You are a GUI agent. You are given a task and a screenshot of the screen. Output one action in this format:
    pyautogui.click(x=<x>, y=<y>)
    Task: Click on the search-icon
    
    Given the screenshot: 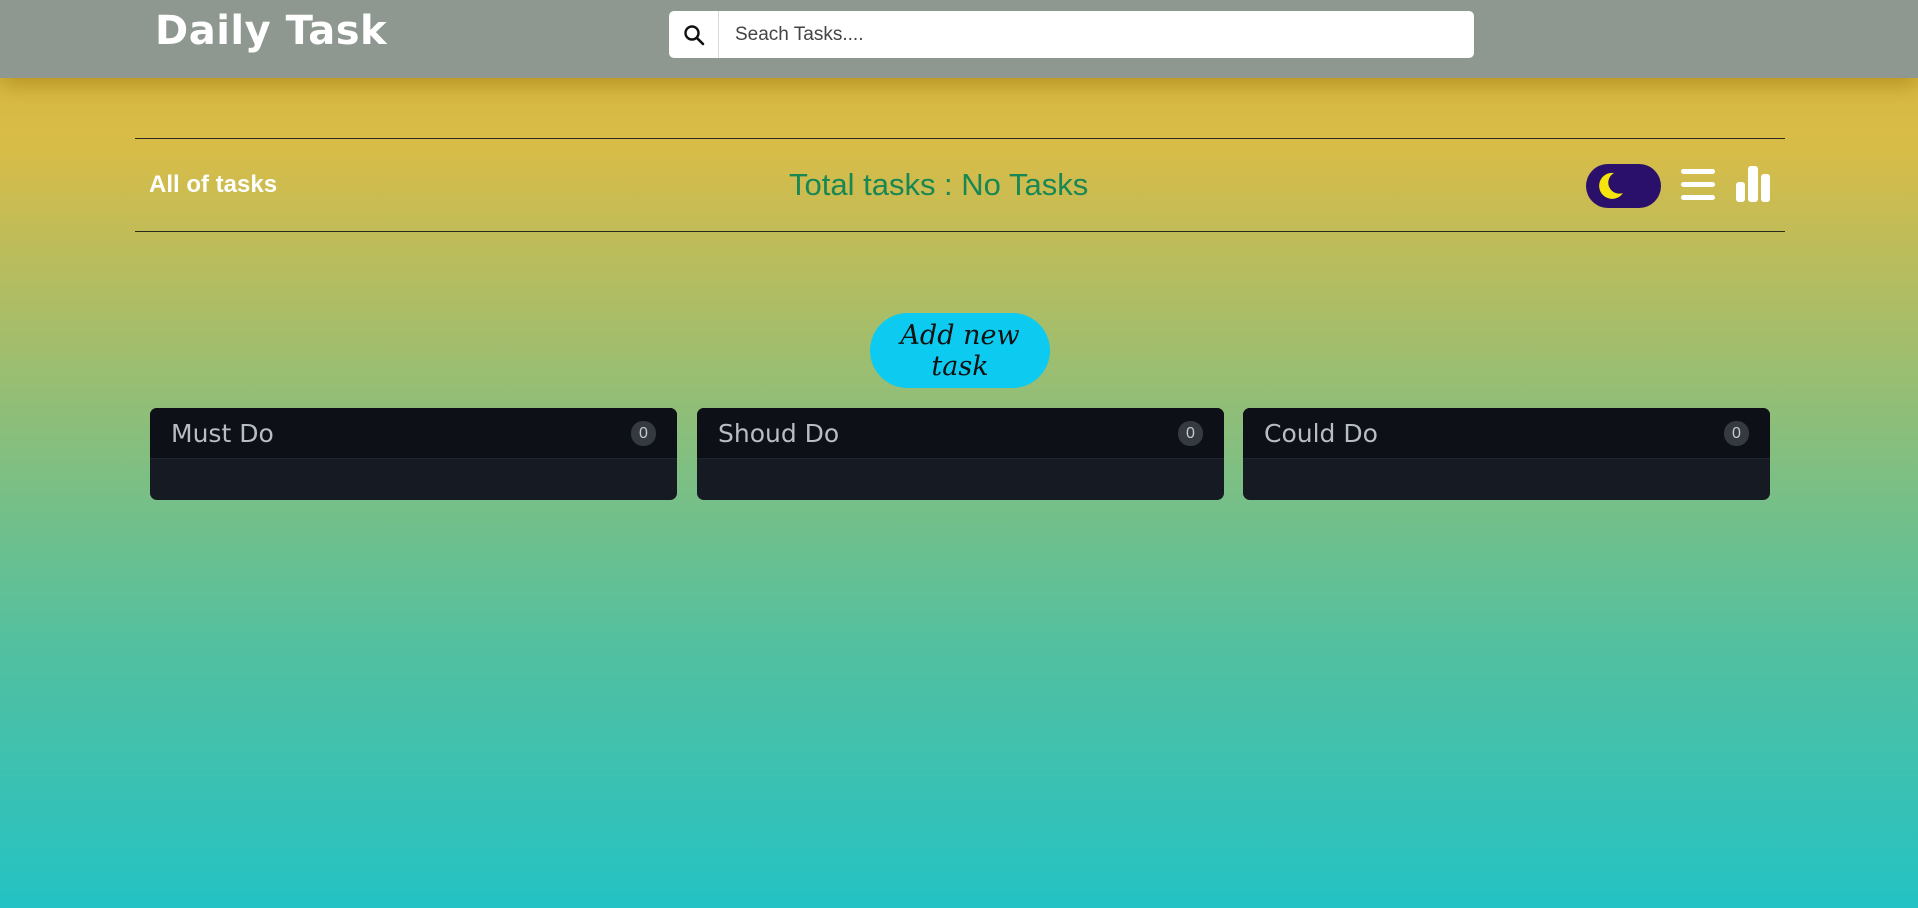 What is the action you would take?
    pyautogui.click(x=693, y=34)
    